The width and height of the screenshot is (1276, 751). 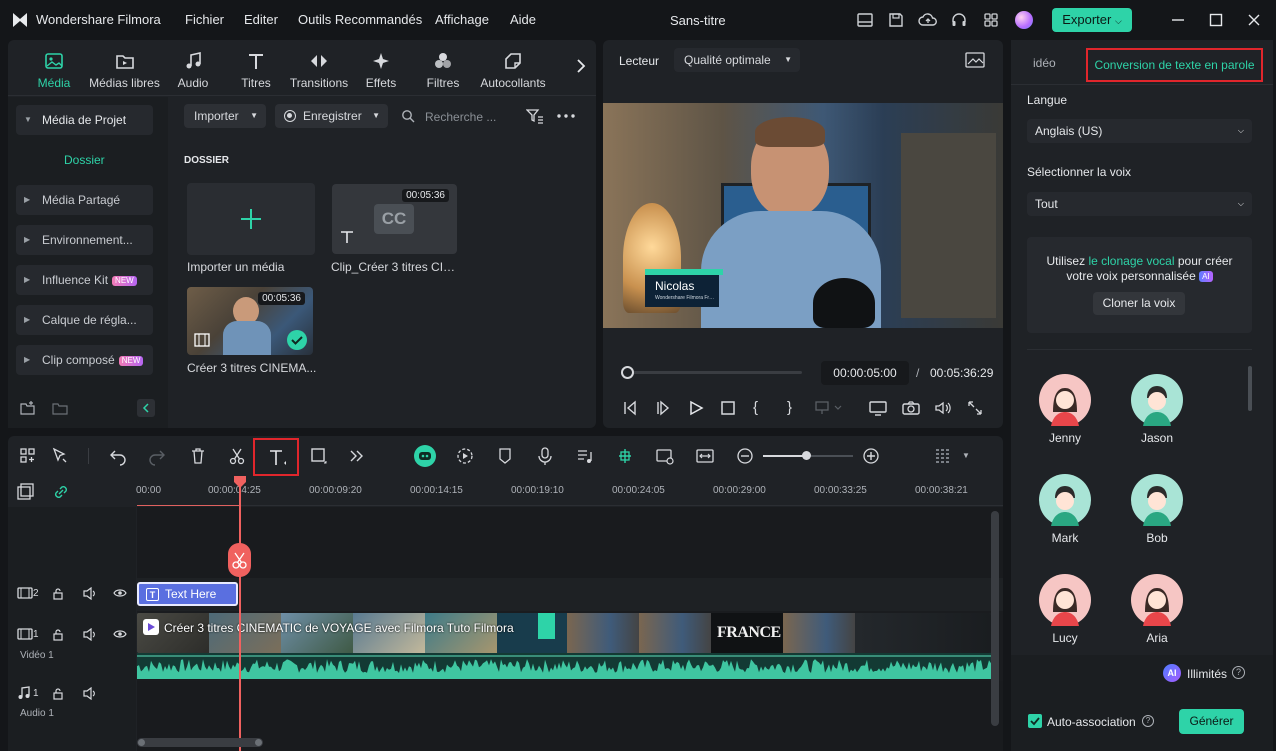 I want to click on quality-select: Qualité optimale ▼, so click(x=737, y=60).